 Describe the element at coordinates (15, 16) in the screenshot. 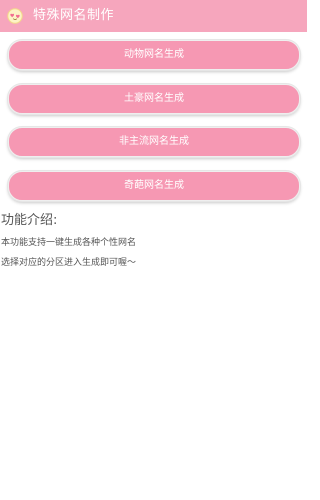

I see `heart-swap-icon` at that location.